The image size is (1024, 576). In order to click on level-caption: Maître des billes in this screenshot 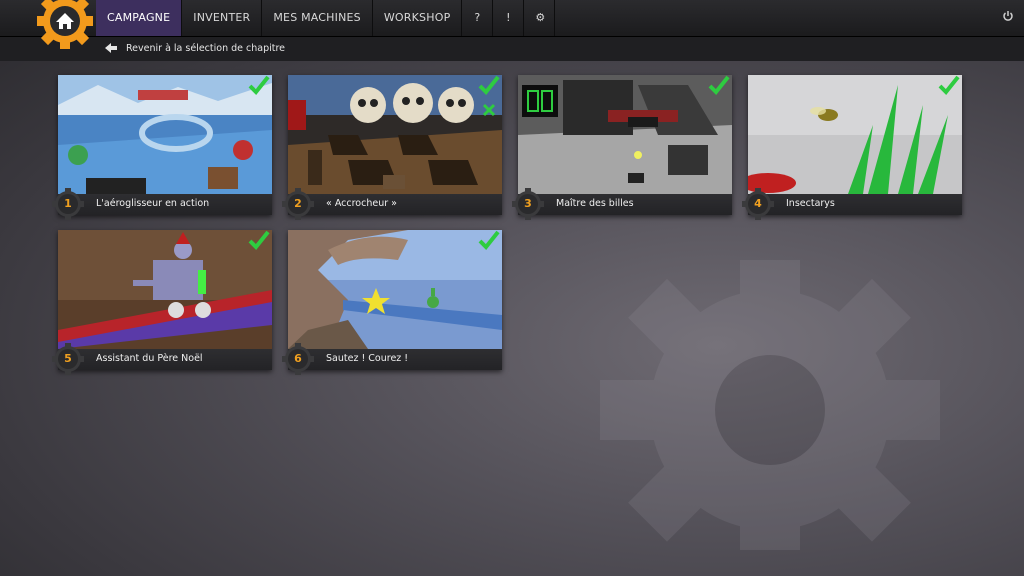, I will do `click(625, 204)`.